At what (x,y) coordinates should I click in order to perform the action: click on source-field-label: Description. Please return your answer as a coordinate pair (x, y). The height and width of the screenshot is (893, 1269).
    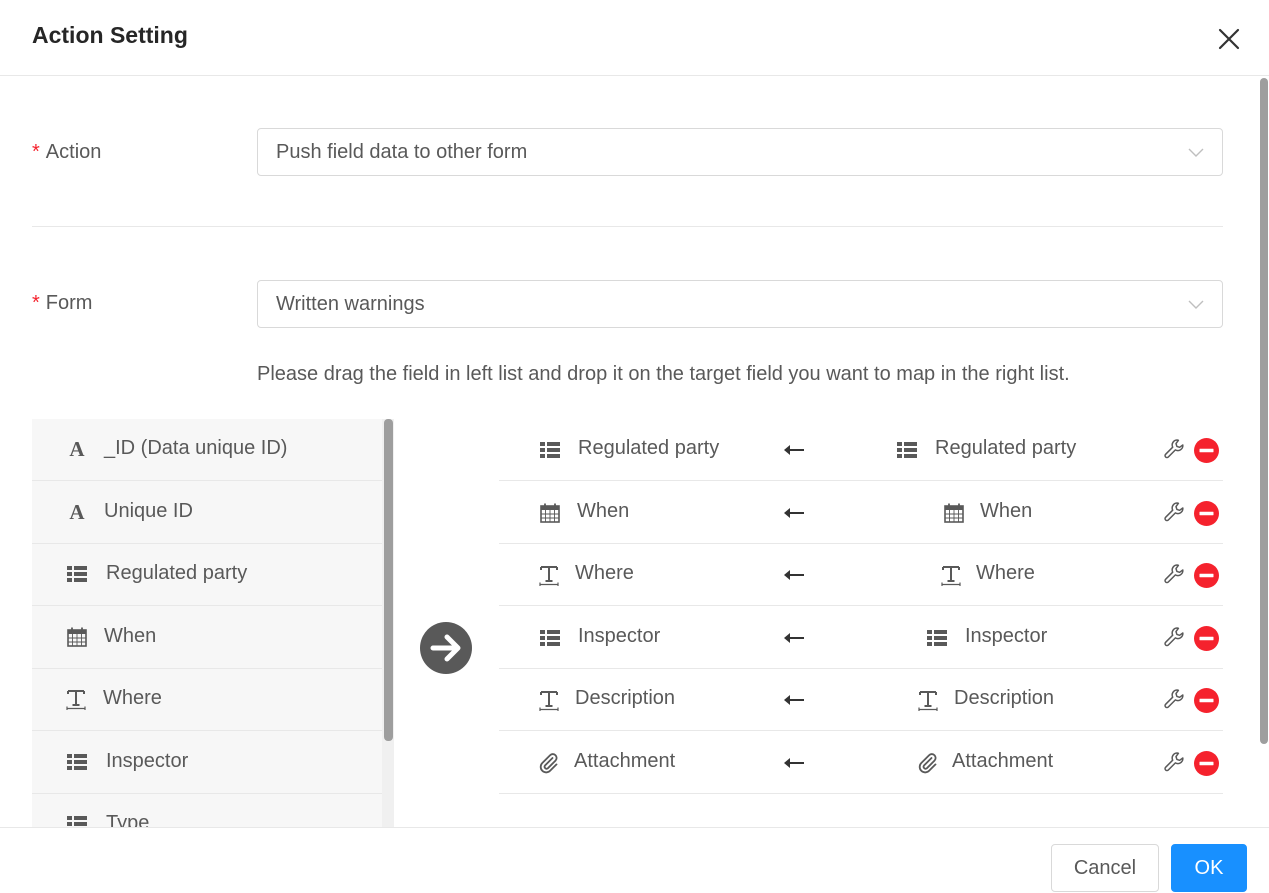
    Looking at the image, I should click on (1004, 698).